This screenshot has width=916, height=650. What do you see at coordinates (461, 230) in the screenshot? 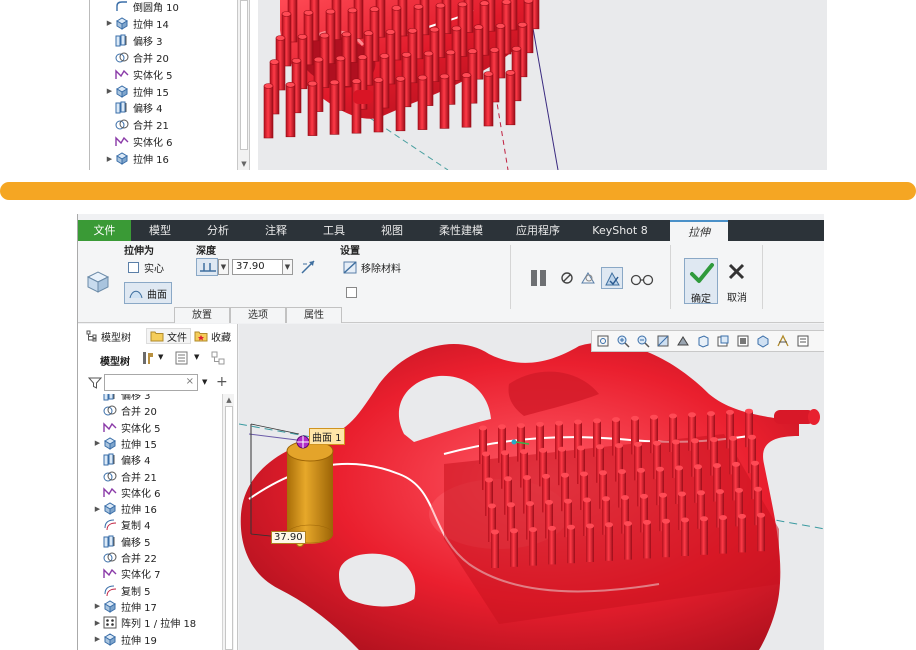
I see `tab-flexible-modeling: 柔性建模` at bounding box center [461, 230].